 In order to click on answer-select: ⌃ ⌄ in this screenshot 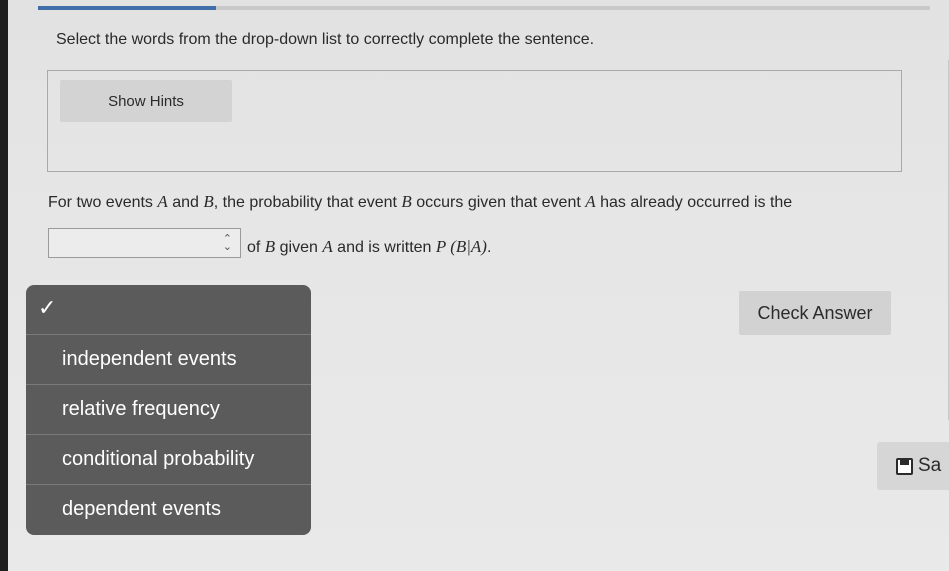, I will do `click(144, 243)`.